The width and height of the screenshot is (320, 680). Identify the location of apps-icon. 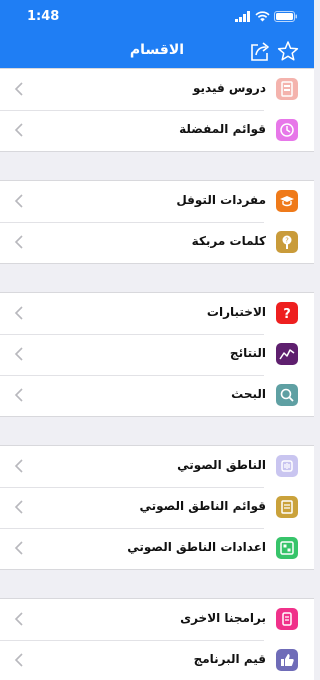
(287, 619).